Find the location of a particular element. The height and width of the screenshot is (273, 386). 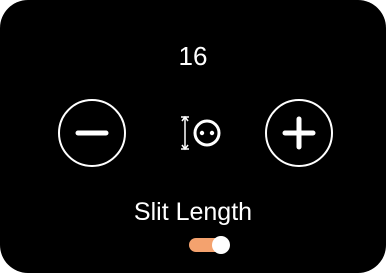

plus-icon is located at coordinates (299, 133).